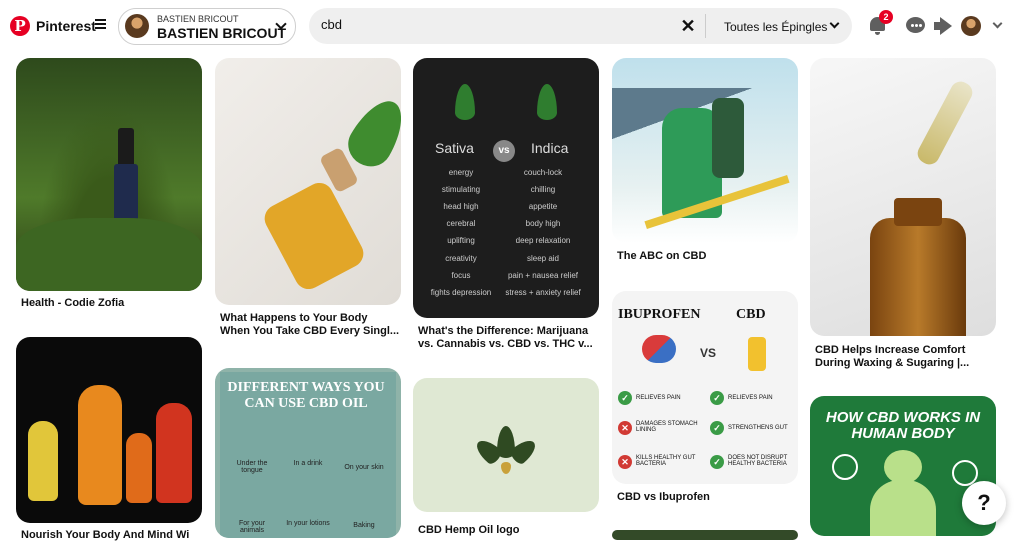  I want to click on infographic-title: DIFFERENT WAYS YOU CAN USE CBD OIL, so click(306, 395).